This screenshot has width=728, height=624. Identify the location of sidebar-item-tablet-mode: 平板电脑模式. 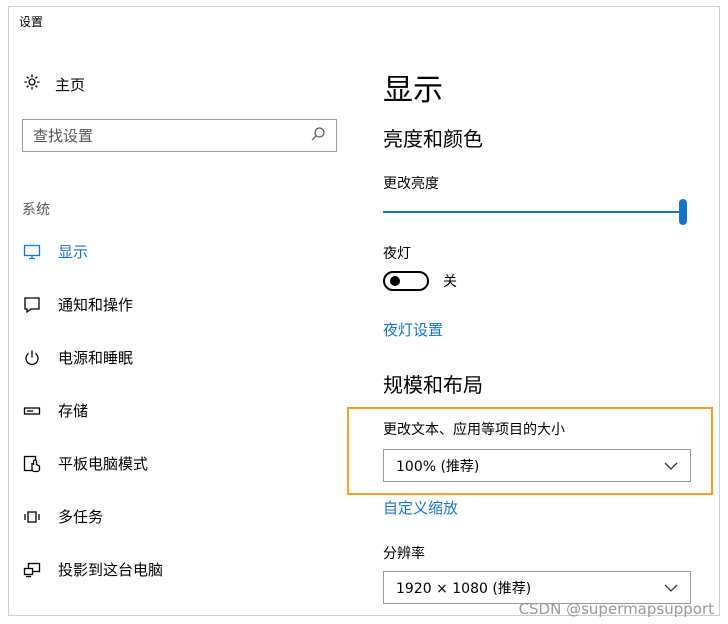
(85, 463).